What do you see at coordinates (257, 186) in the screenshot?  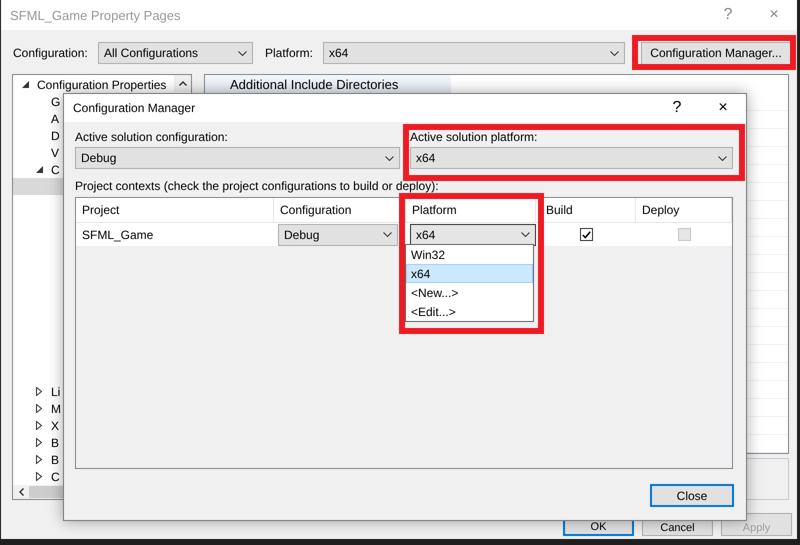 I see `project-contexts-label: Project contexts (check the project configurations to build or deploy):` at bounding box center [257, 186].